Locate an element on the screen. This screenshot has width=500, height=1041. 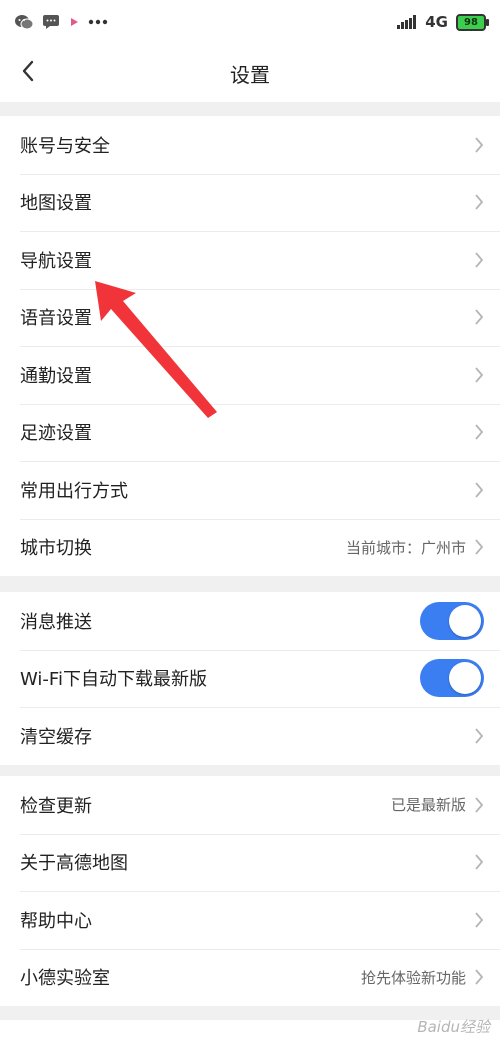
row-label: 通勤设置 is located at coordinates (56, 376).